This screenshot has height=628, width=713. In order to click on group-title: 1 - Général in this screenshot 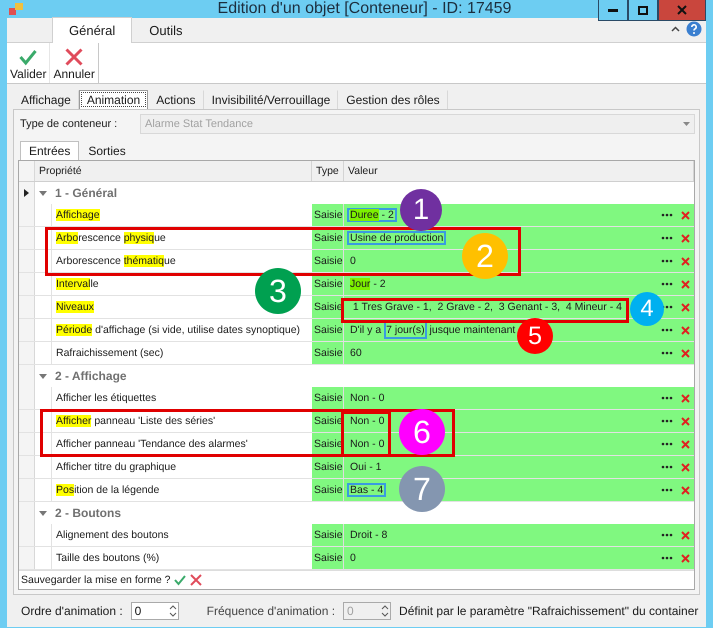, I will do `click(86, 193)`.